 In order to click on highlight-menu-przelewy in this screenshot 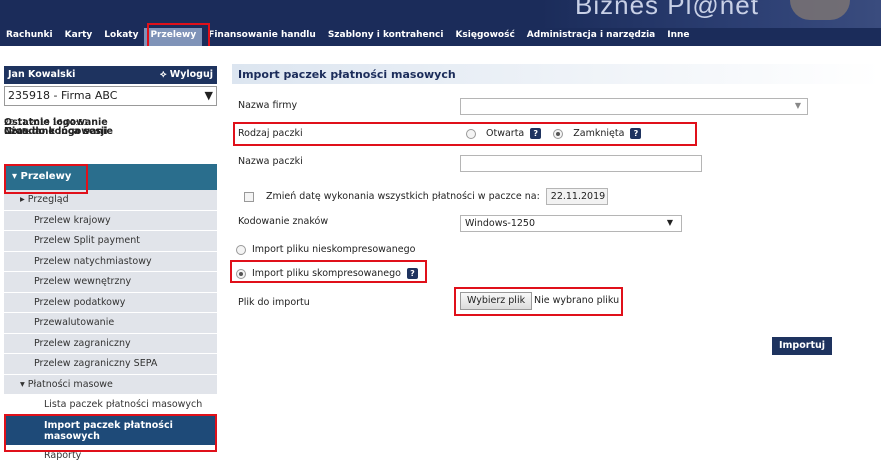, I will do `click(46, 179)`.